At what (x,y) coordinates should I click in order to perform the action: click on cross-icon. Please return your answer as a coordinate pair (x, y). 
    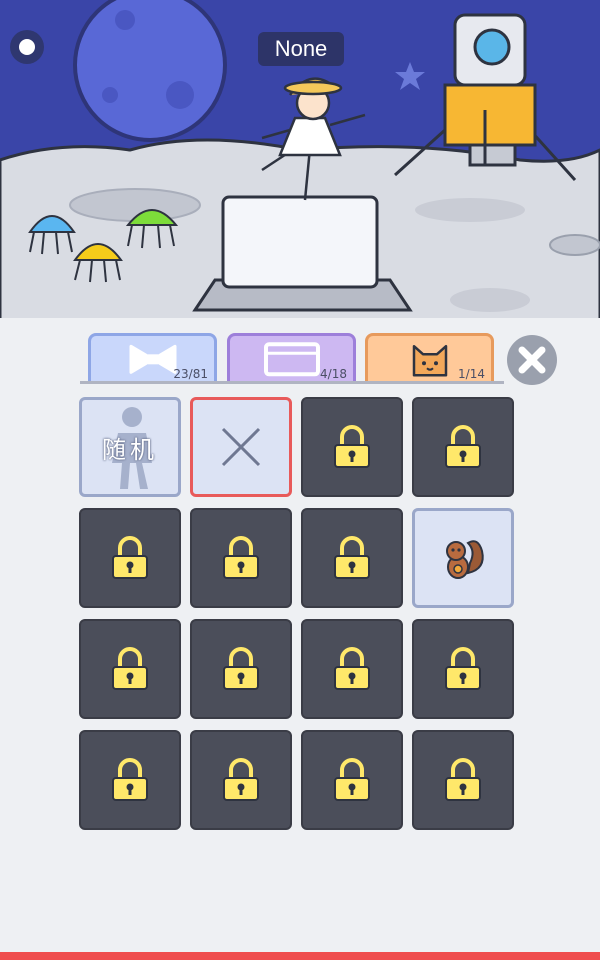
    Looking at the image, I should click on (241, 447).